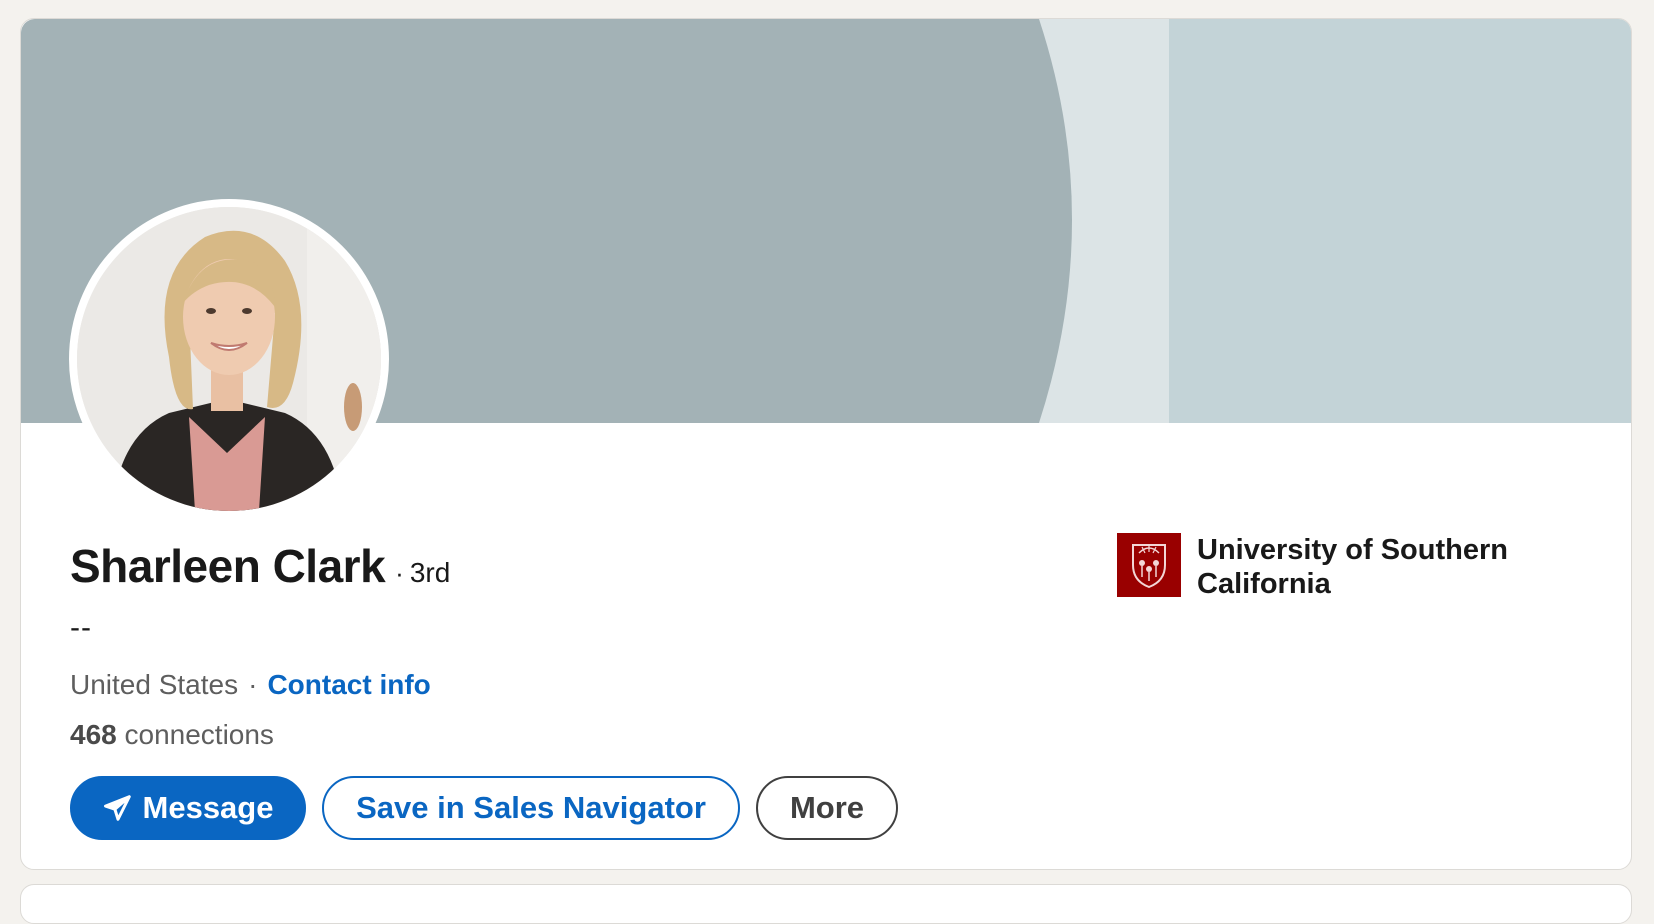 Image resolution: width=1654 pixels, height=924 pixels. What do you see at coordinates (1352, 567) in the screenshot?
I see `school-name: University of Southern California` at bounding box center [1352, 567].